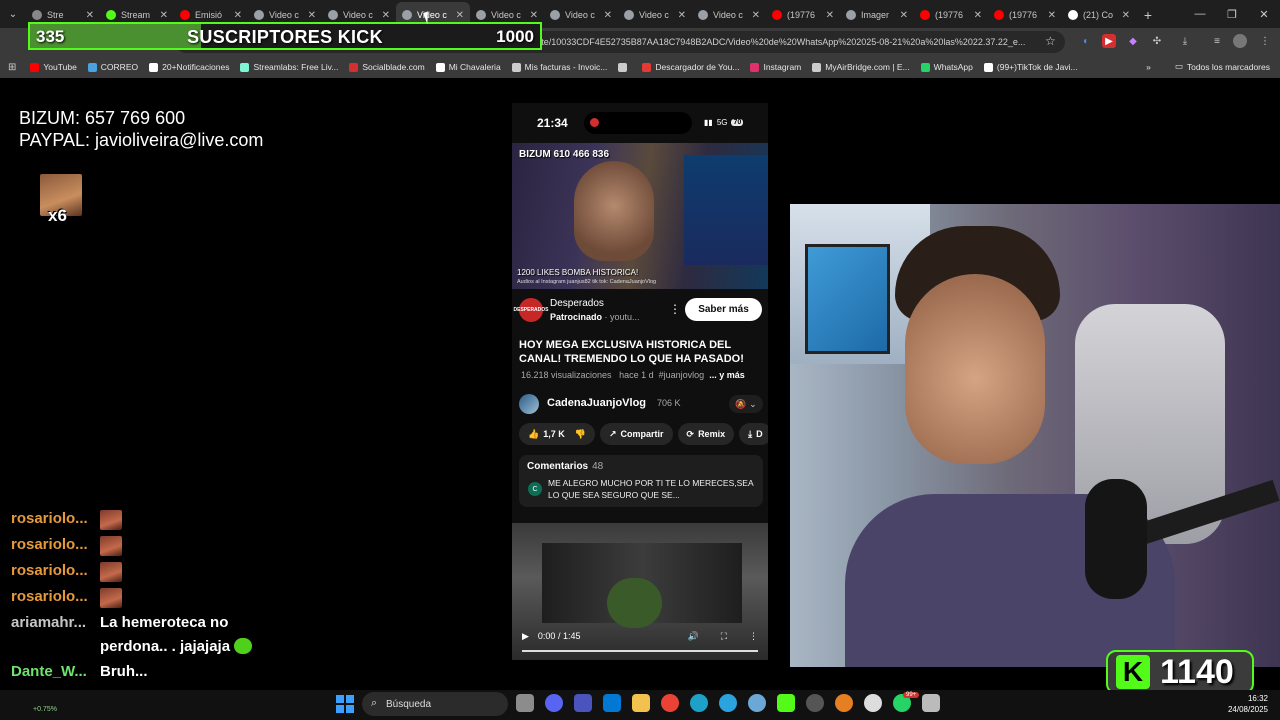 The image size is (1280, 720). What do you see at coordinates (468, 67) in the screenshot?
I see `bookmark-item: Mi Chavaleria` at bounding box center [468, 67].